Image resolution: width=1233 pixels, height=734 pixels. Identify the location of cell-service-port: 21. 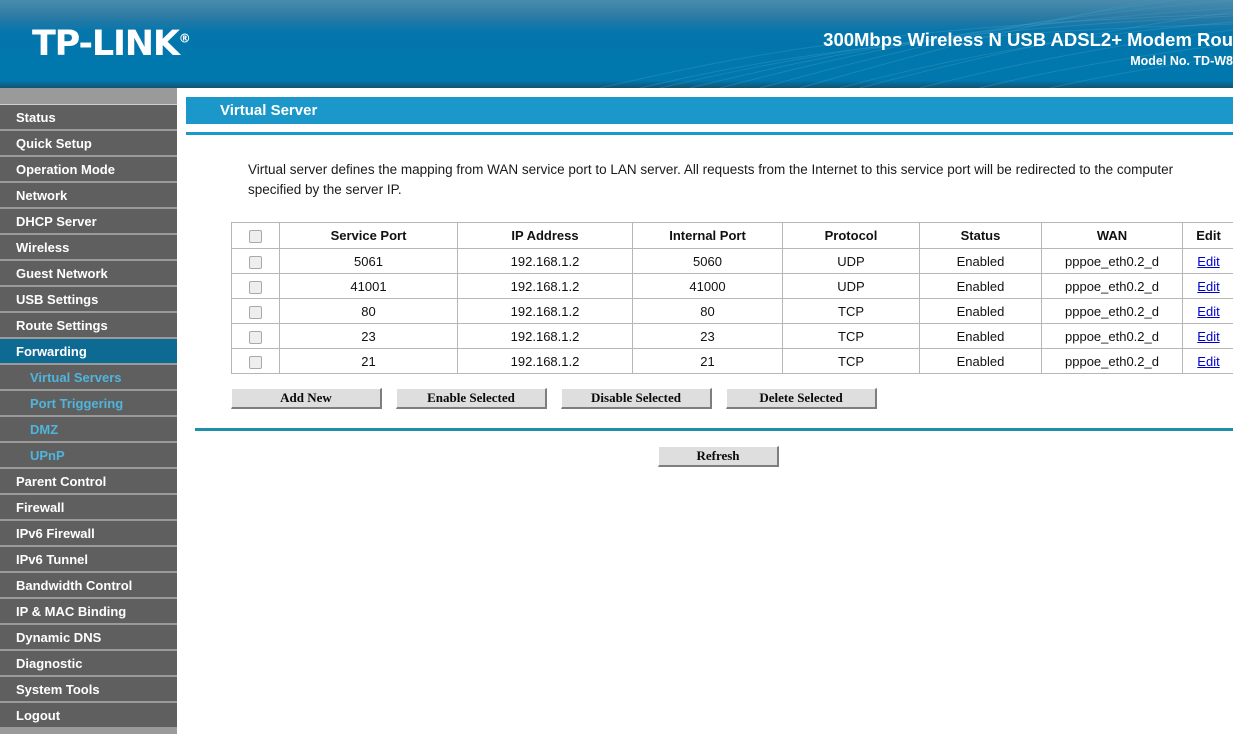
(368, 361).